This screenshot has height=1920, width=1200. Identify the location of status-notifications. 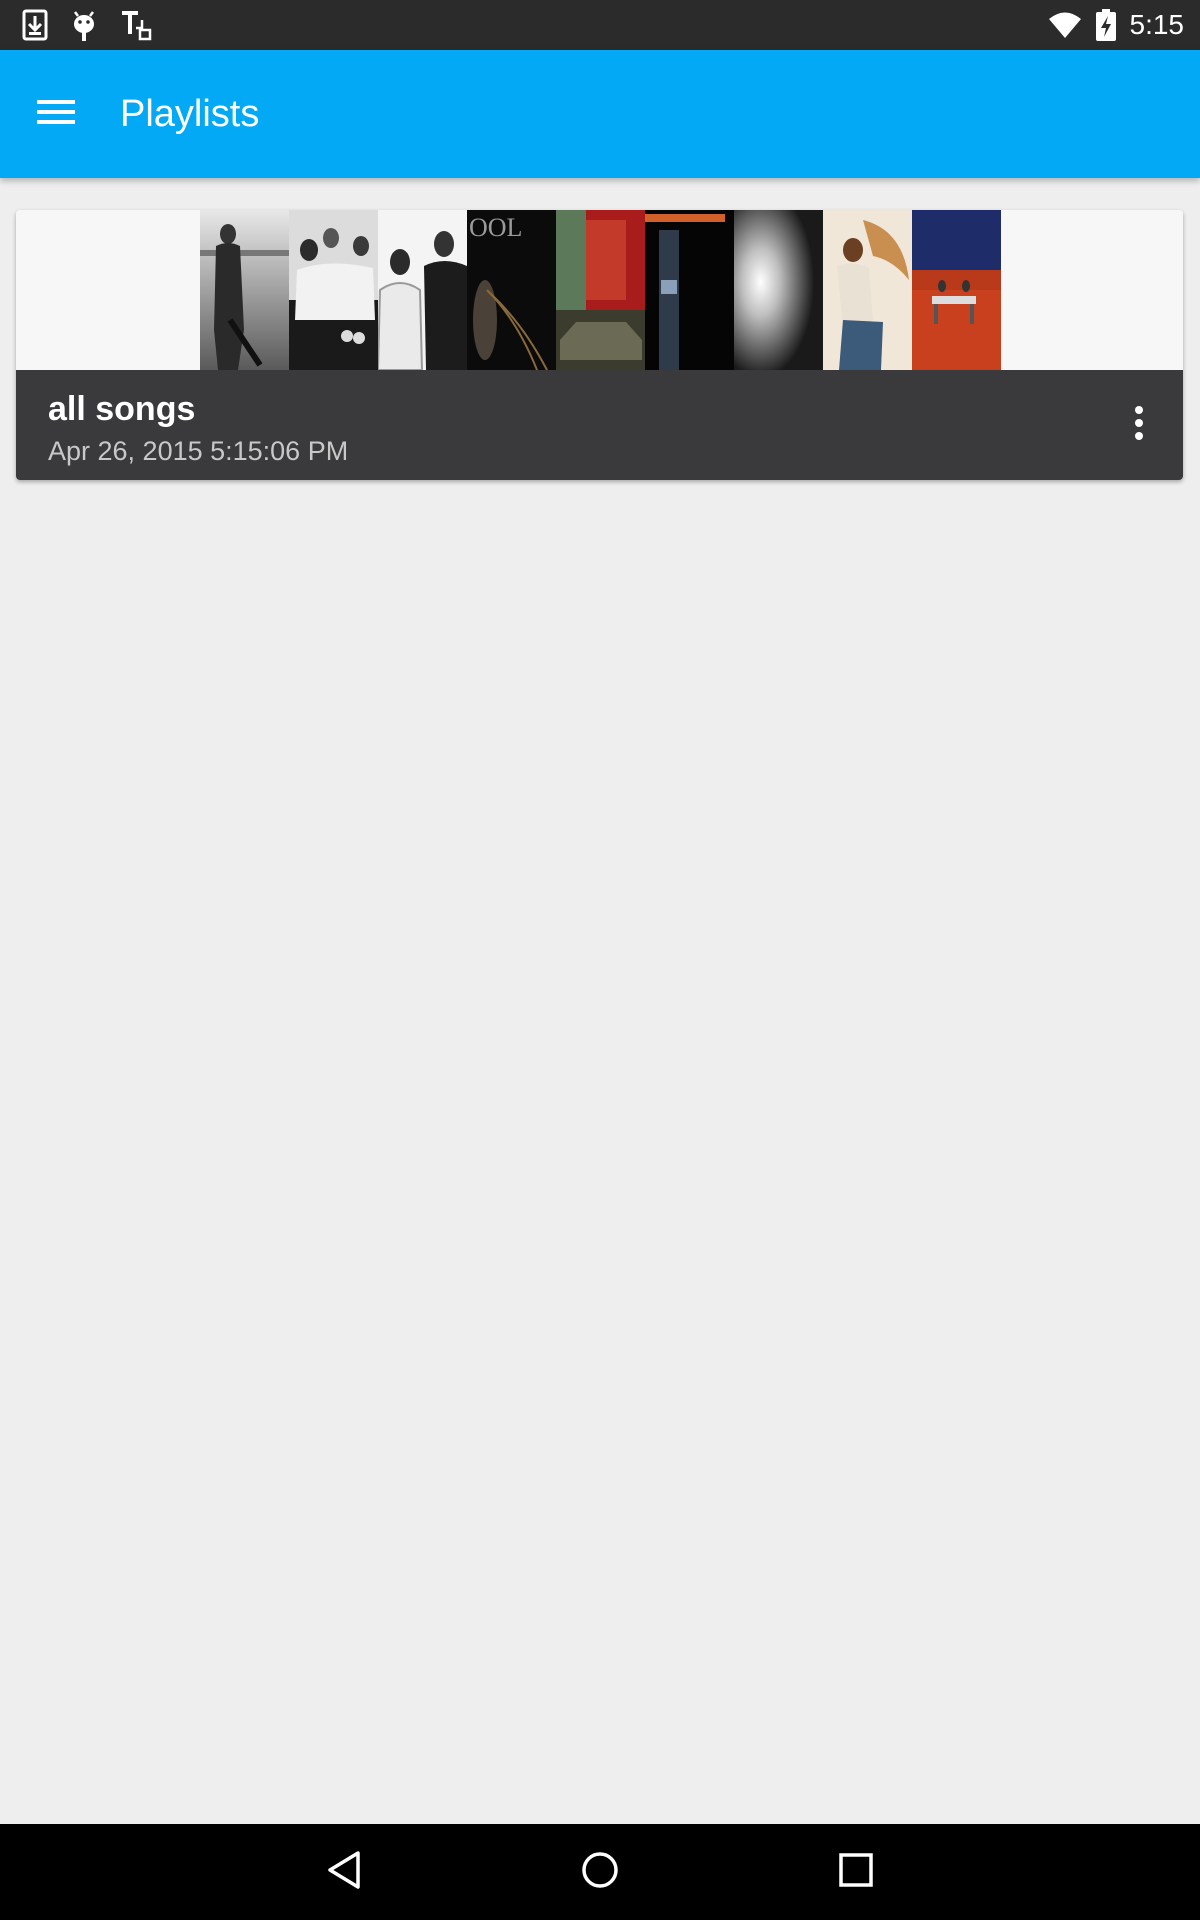
(88, 25).